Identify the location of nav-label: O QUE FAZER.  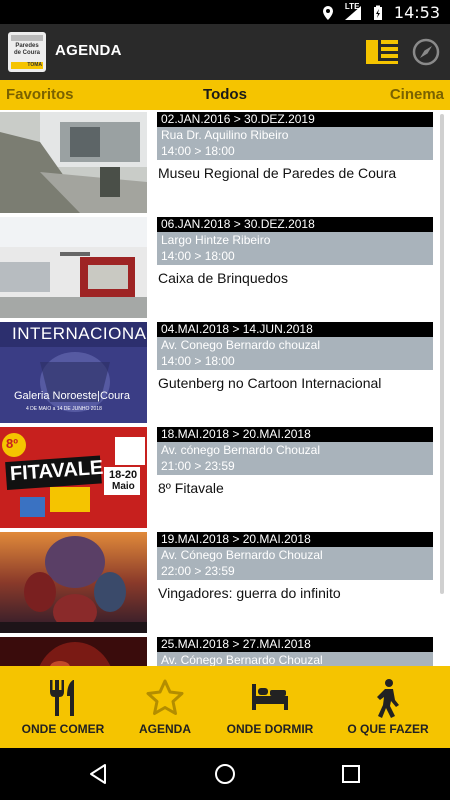
(388, 729).